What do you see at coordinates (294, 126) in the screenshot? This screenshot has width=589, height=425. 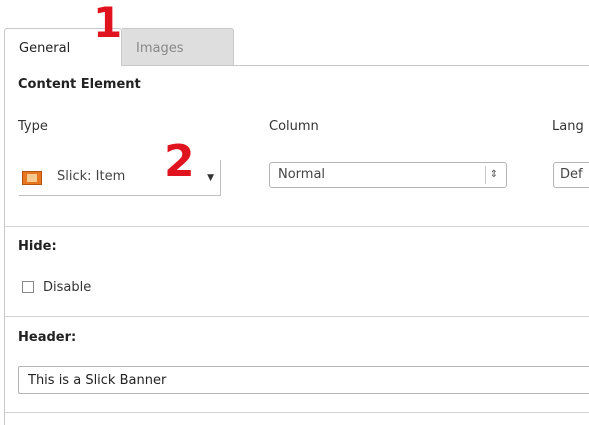 I see `column-label: Column` at bounding box center [294, 126].